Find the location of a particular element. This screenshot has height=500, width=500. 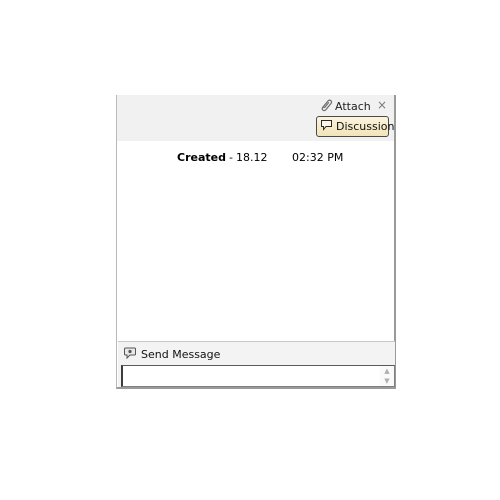

scroll-down-icon: ▼ is located at coordinates (387, 381).